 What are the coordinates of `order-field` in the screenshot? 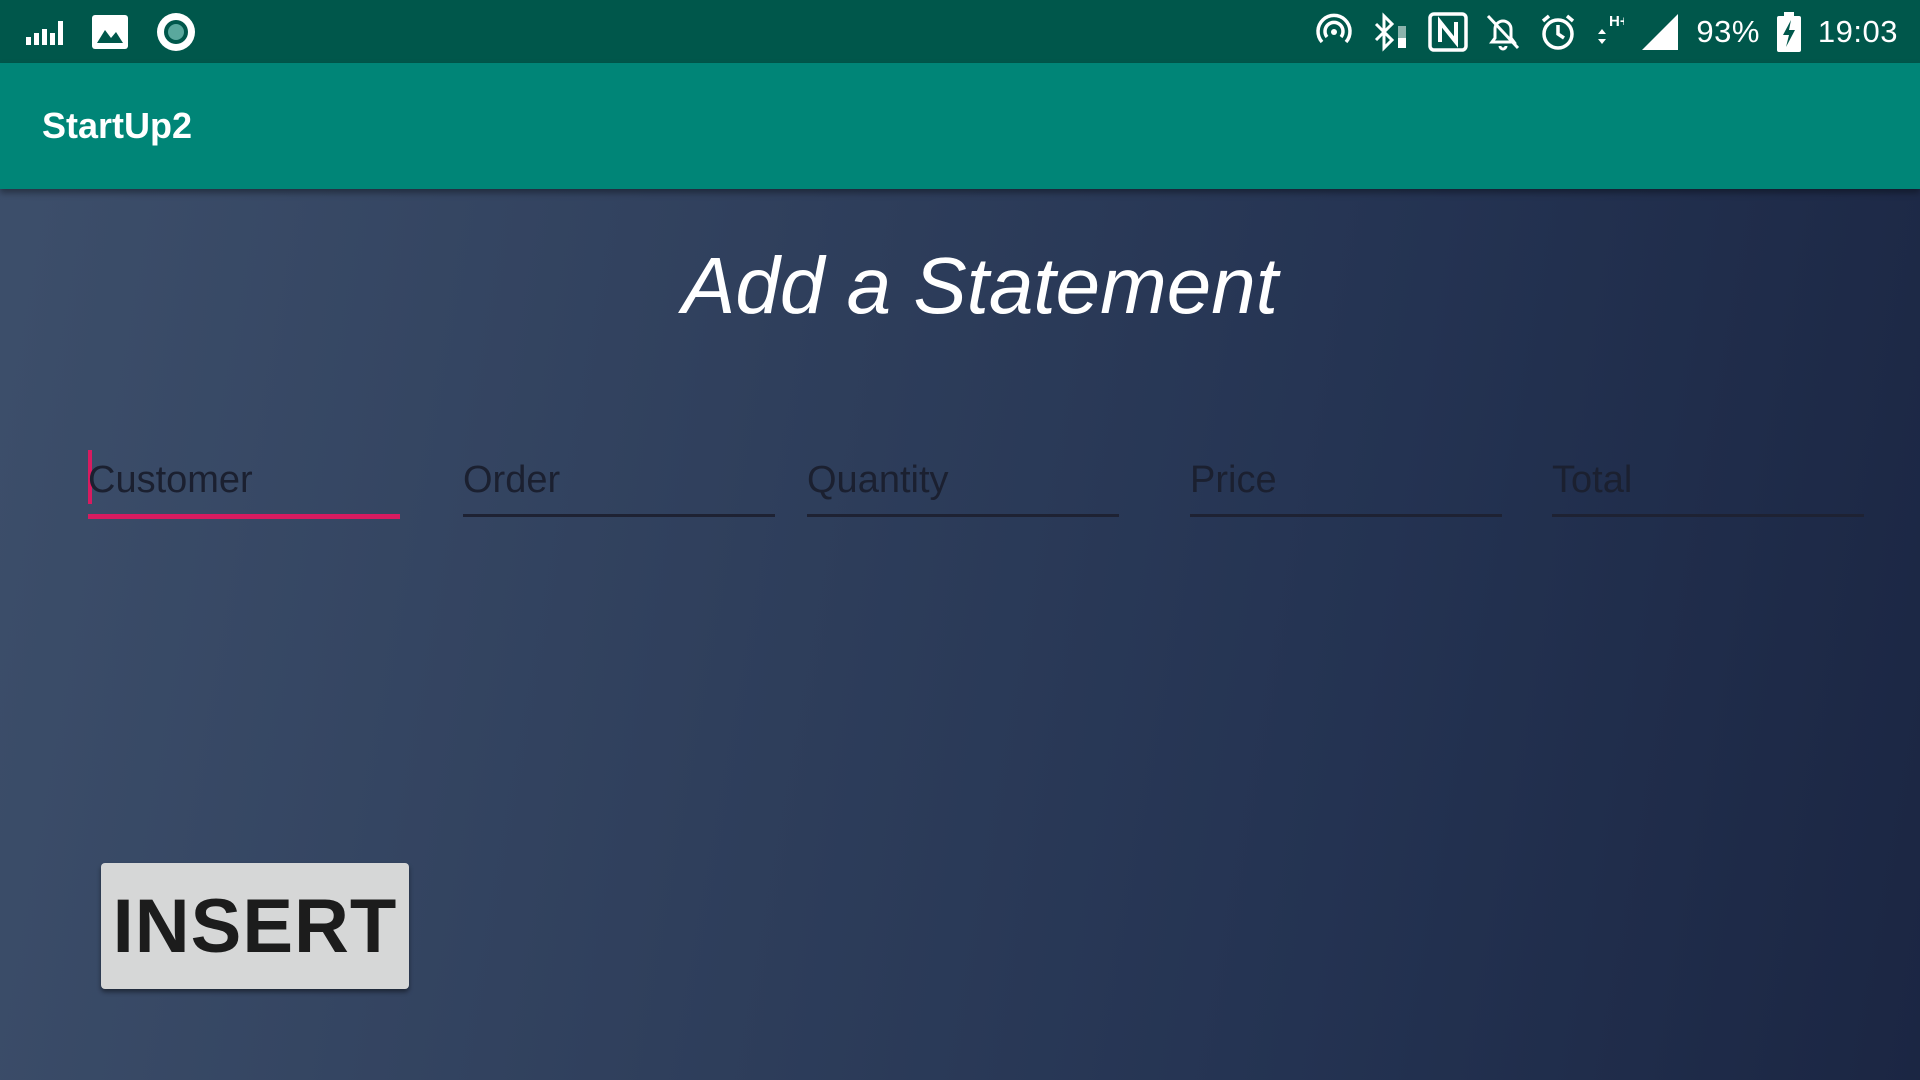 It's located at (619, 483).